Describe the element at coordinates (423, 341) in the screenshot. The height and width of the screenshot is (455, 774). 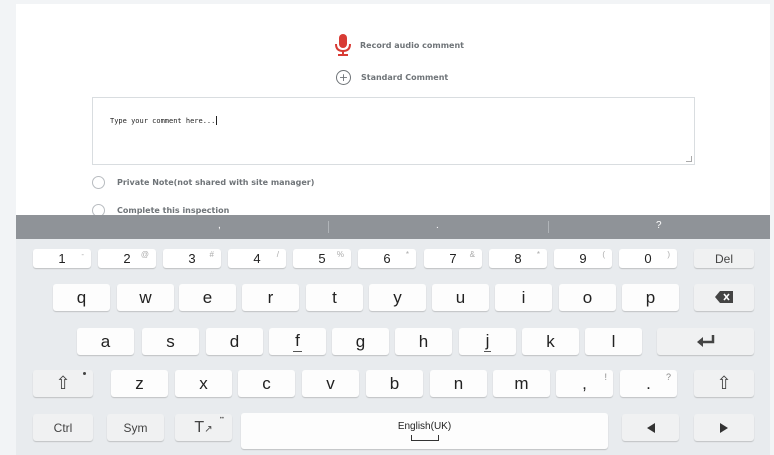
I see `key-h: h` at that location.